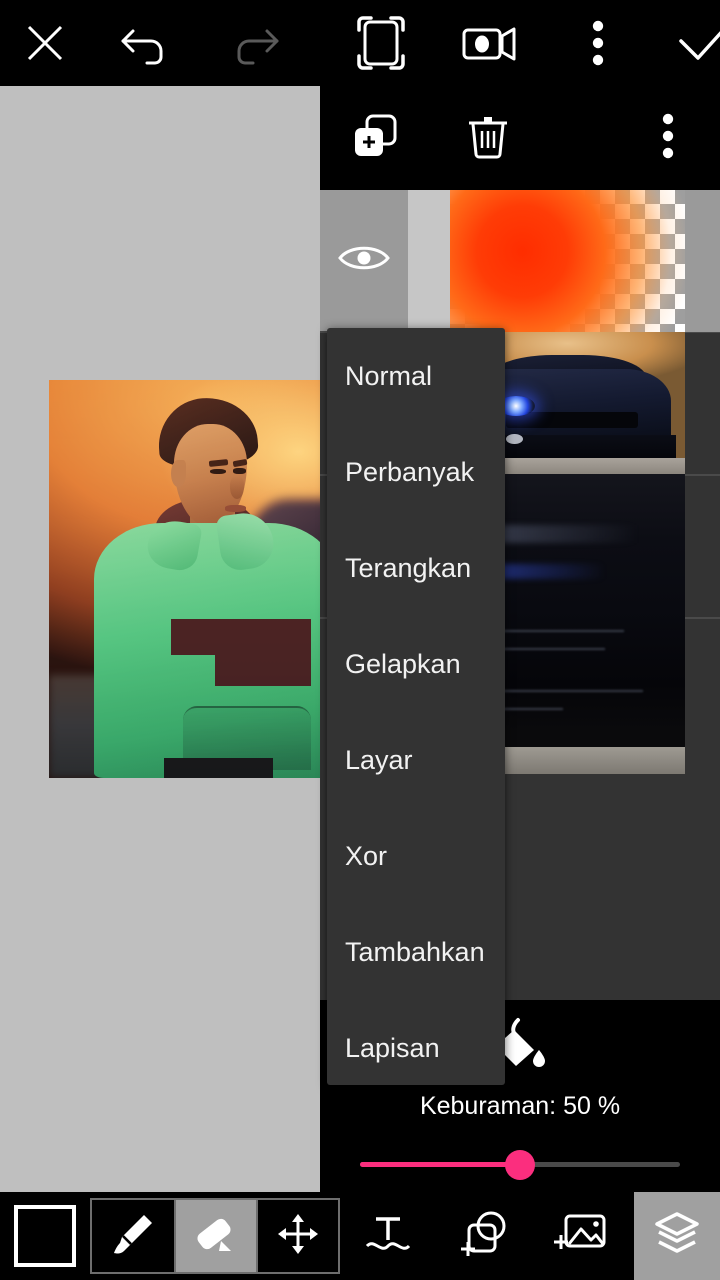  Describe the element at coordinates (698, 43) in the screenshot. I see `check-icon` at that location.